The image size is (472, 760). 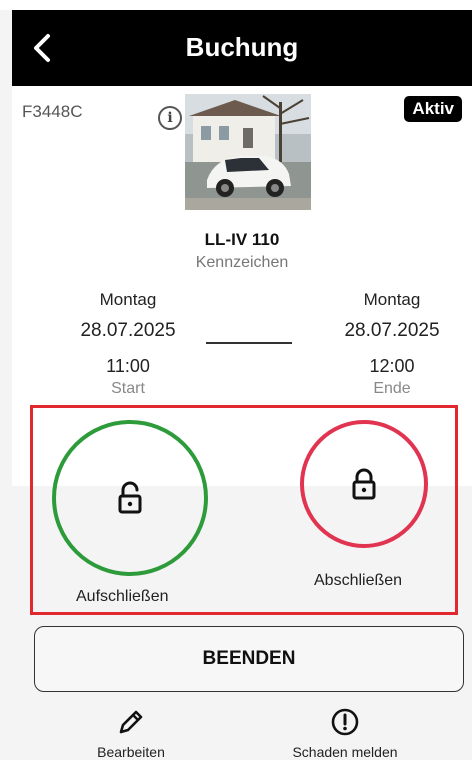 I want to click on lock-button, so click(x=364, y=484).